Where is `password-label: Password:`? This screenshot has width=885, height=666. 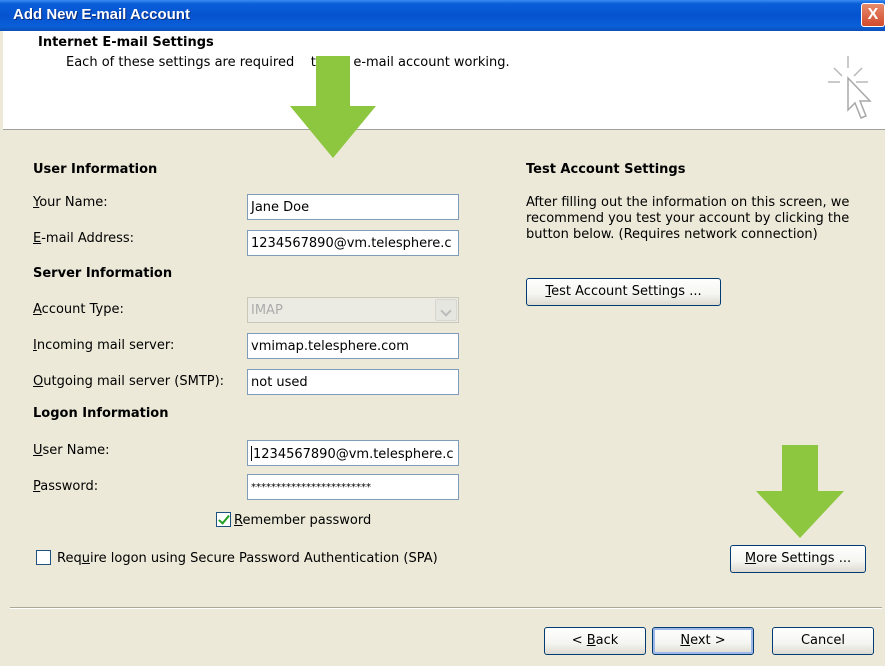
password-label: Password: is located at coordinates (66, 486).